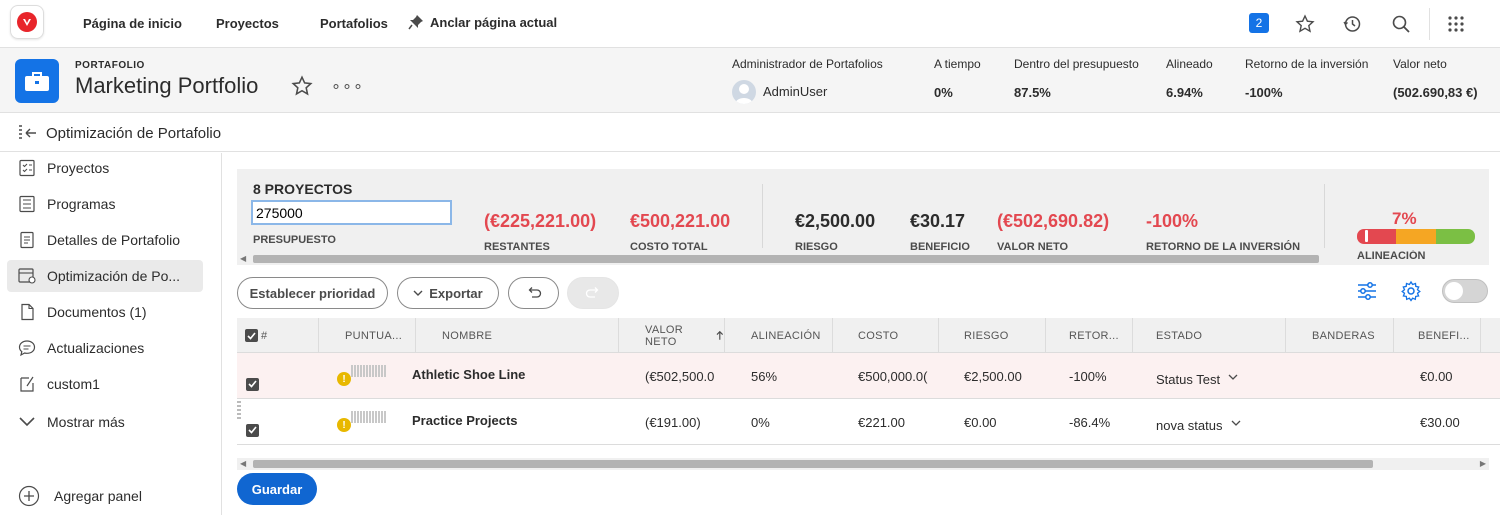 The height and width of the screenshot is (515, 1500). Describe the element at coordinates (96, 348) in the screenshot. I see `sidebar-item-label: Actualizaciones` at that location.